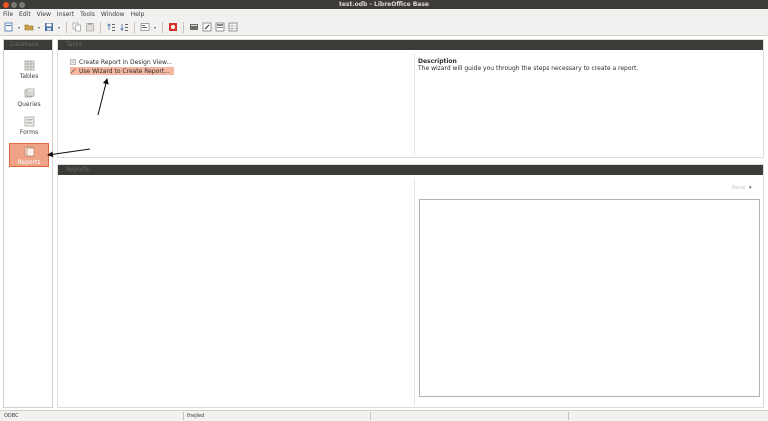  I want to click on status-bar: ODBC thejled, so click(384, 415).